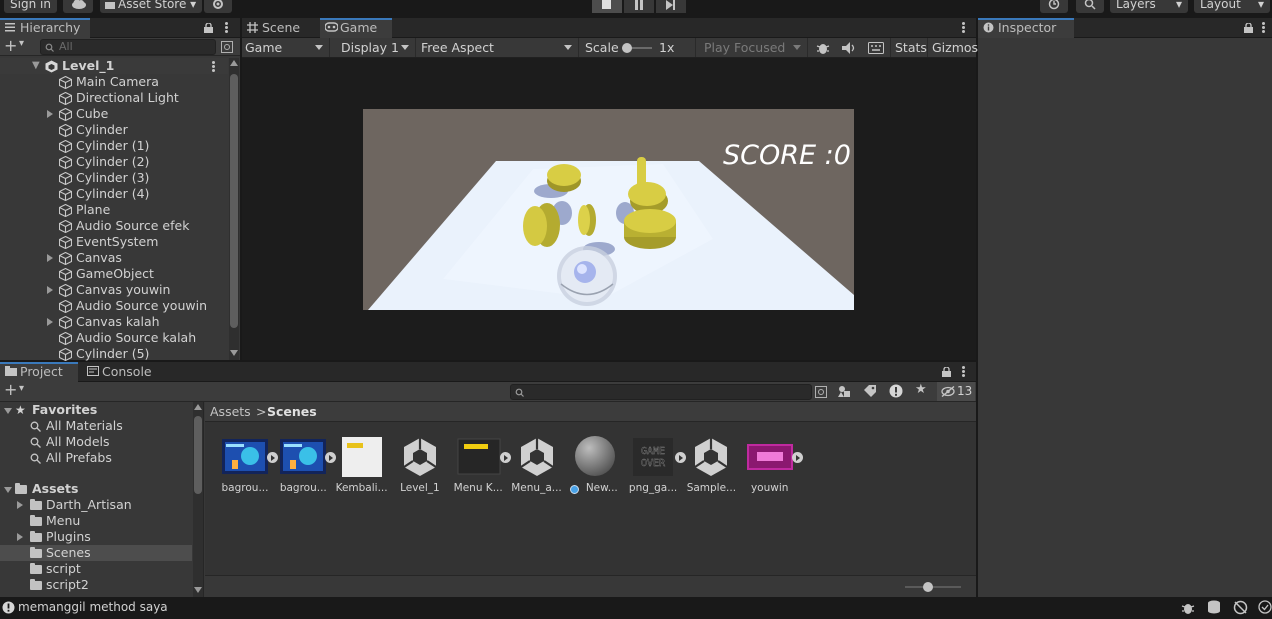 The width and height of the screenshot is (1272, 619). What do you see at coordinates (36, 66) in the screenshot?
I see `chevron-down-icon: ▼` at bounding box center [36, 66].